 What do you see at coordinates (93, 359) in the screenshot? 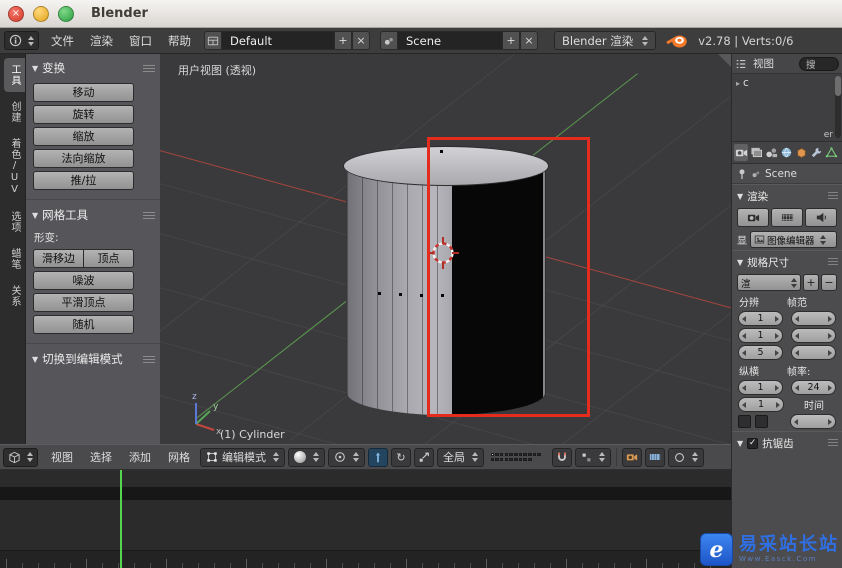
I see `bottom-panel-header: ▼ 切换到编辑模式` at bounding box center [93, 359].